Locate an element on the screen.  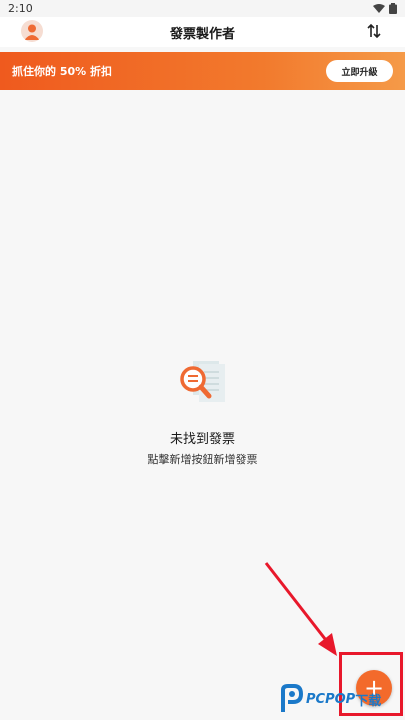
watermark-brand: PCPOP is located at coordinates (331, 699).